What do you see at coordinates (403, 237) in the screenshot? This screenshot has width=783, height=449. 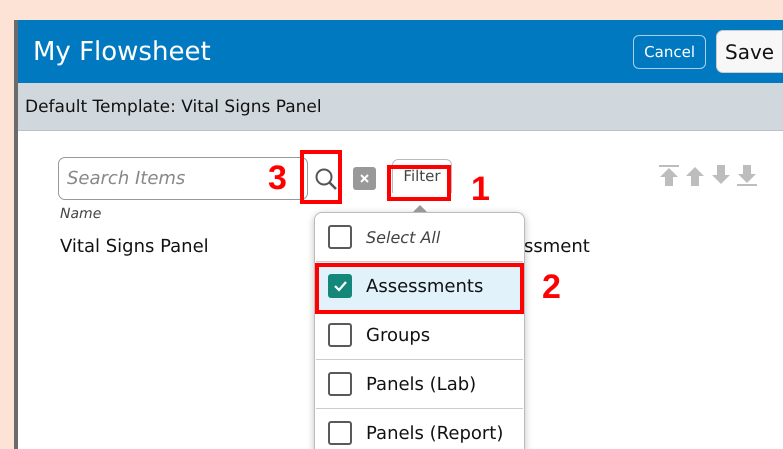 I see `menu-item-label: Select All` at bounding box center [403, 237].